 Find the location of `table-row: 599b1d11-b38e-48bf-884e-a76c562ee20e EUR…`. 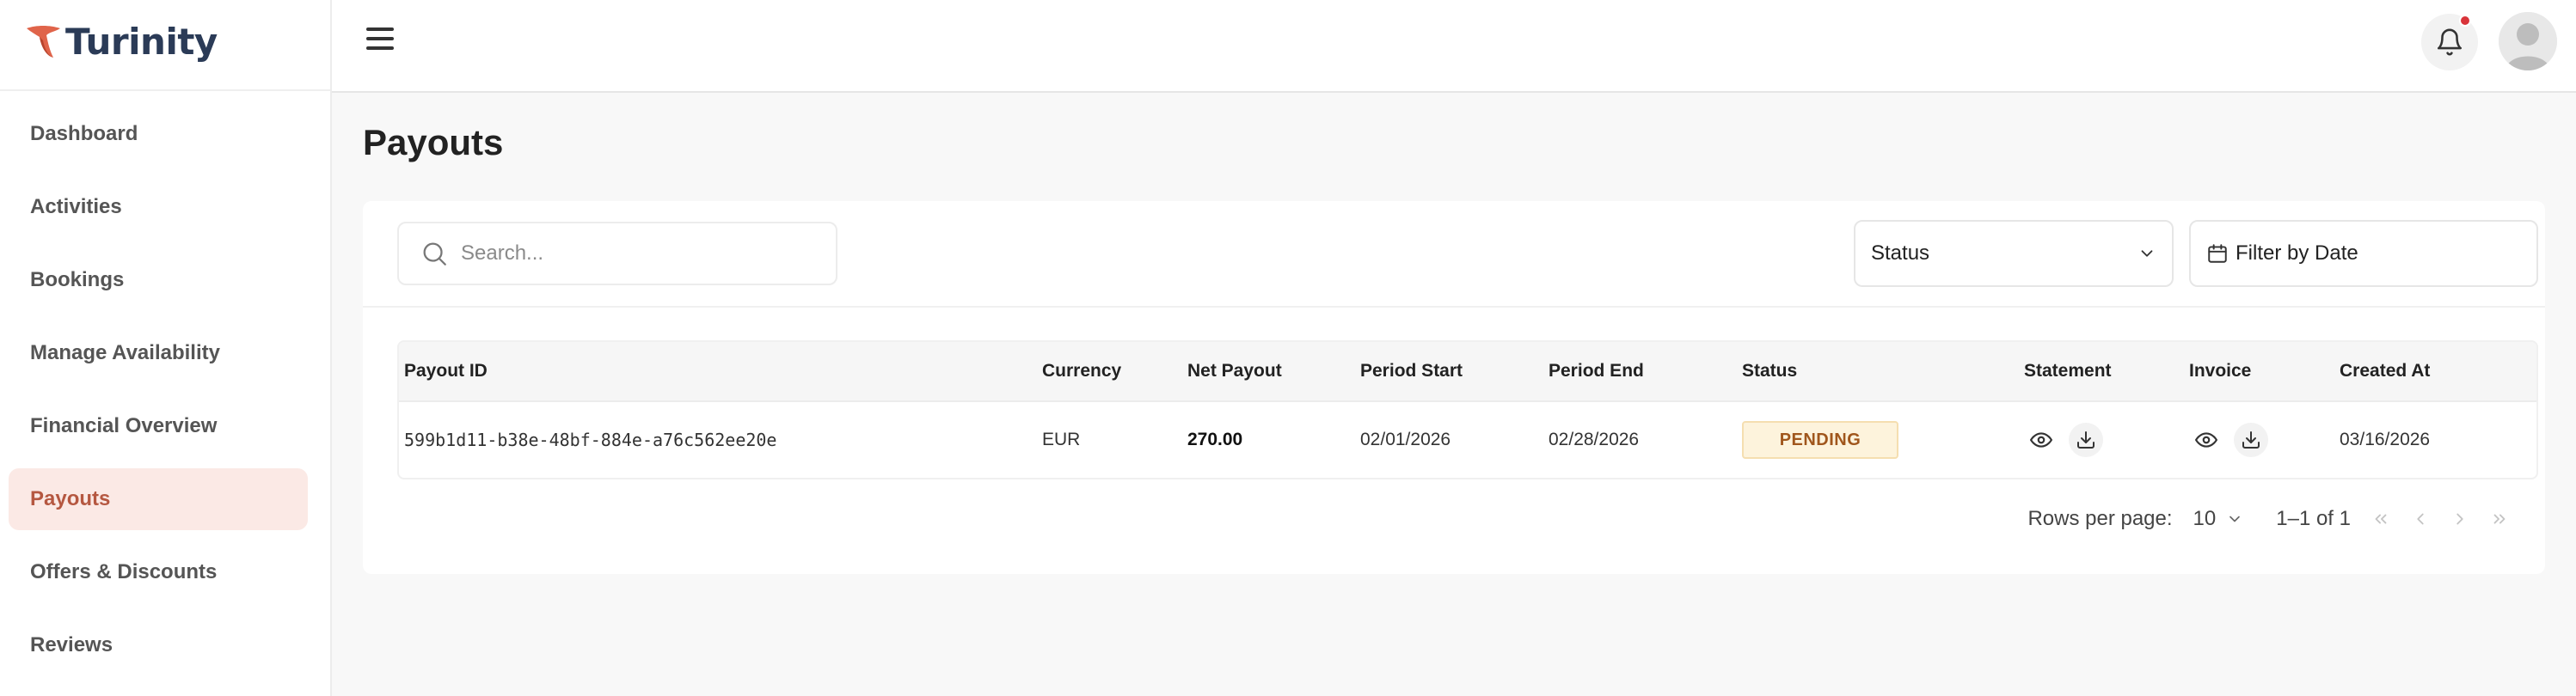

table-row: 599b1d11-b38e-48bf-884e-a76c562ee20e EUR… is located at coordinates (1467, 440).